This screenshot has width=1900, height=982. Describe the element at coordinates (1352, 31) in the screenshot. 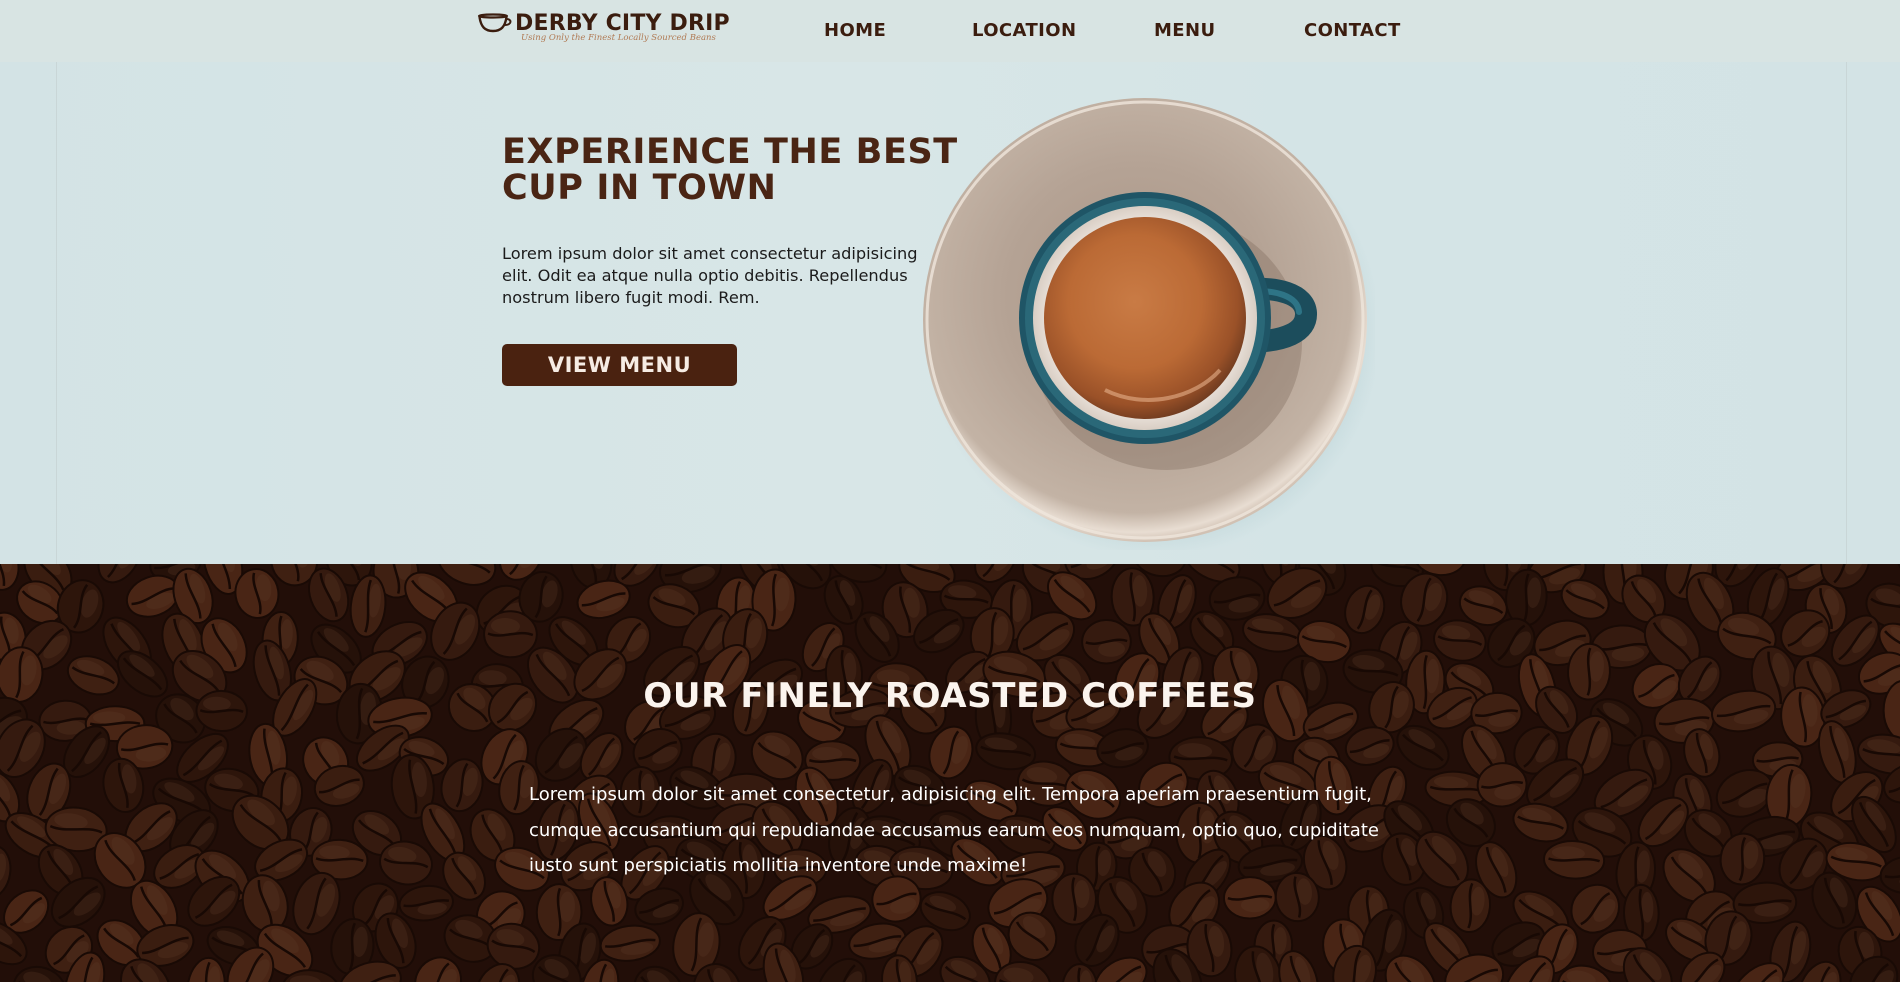

I see `nav-contact-link: CONTACT` at that location.